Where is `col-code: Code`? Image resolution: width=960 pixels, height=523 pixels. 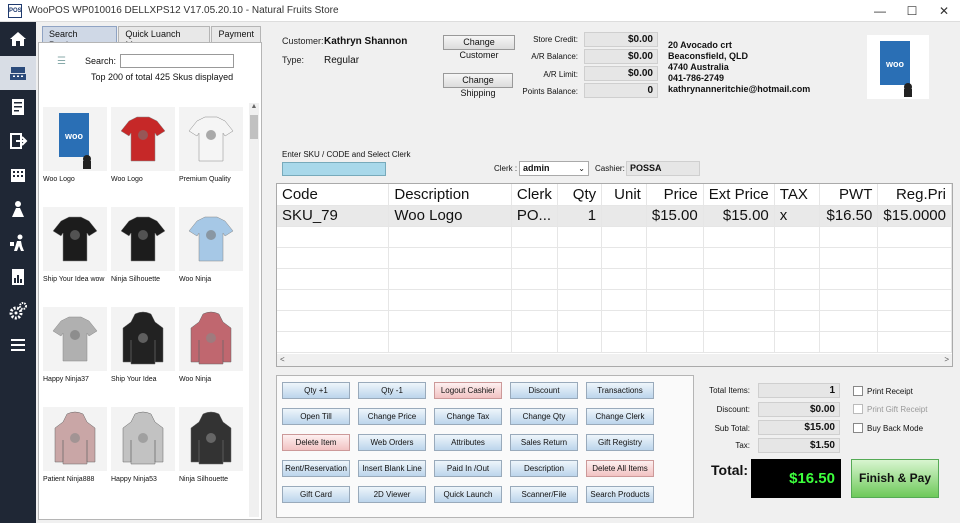
col-code: Code is located at coordinates (333, 195).